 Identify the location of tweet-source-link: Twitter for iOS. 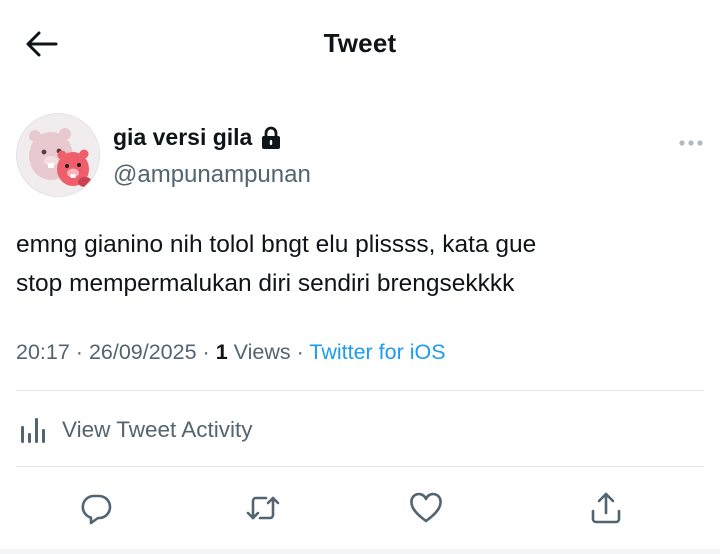
(377, 352).